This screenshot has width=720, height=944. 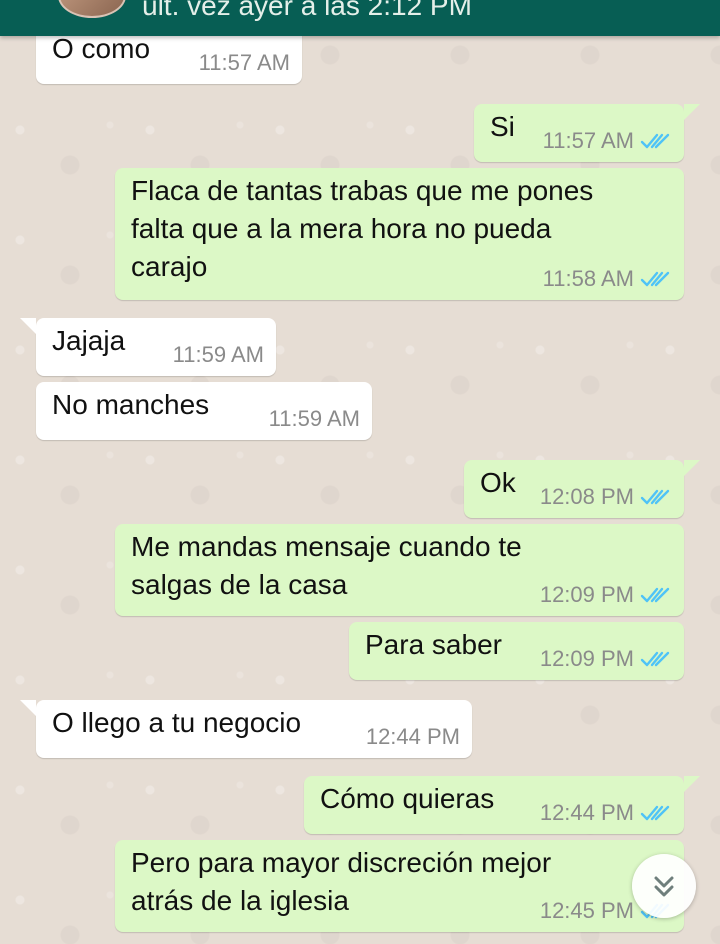 I want to click on message-outgoing: Ok 12:08 PM, so click(x=582, y=489).